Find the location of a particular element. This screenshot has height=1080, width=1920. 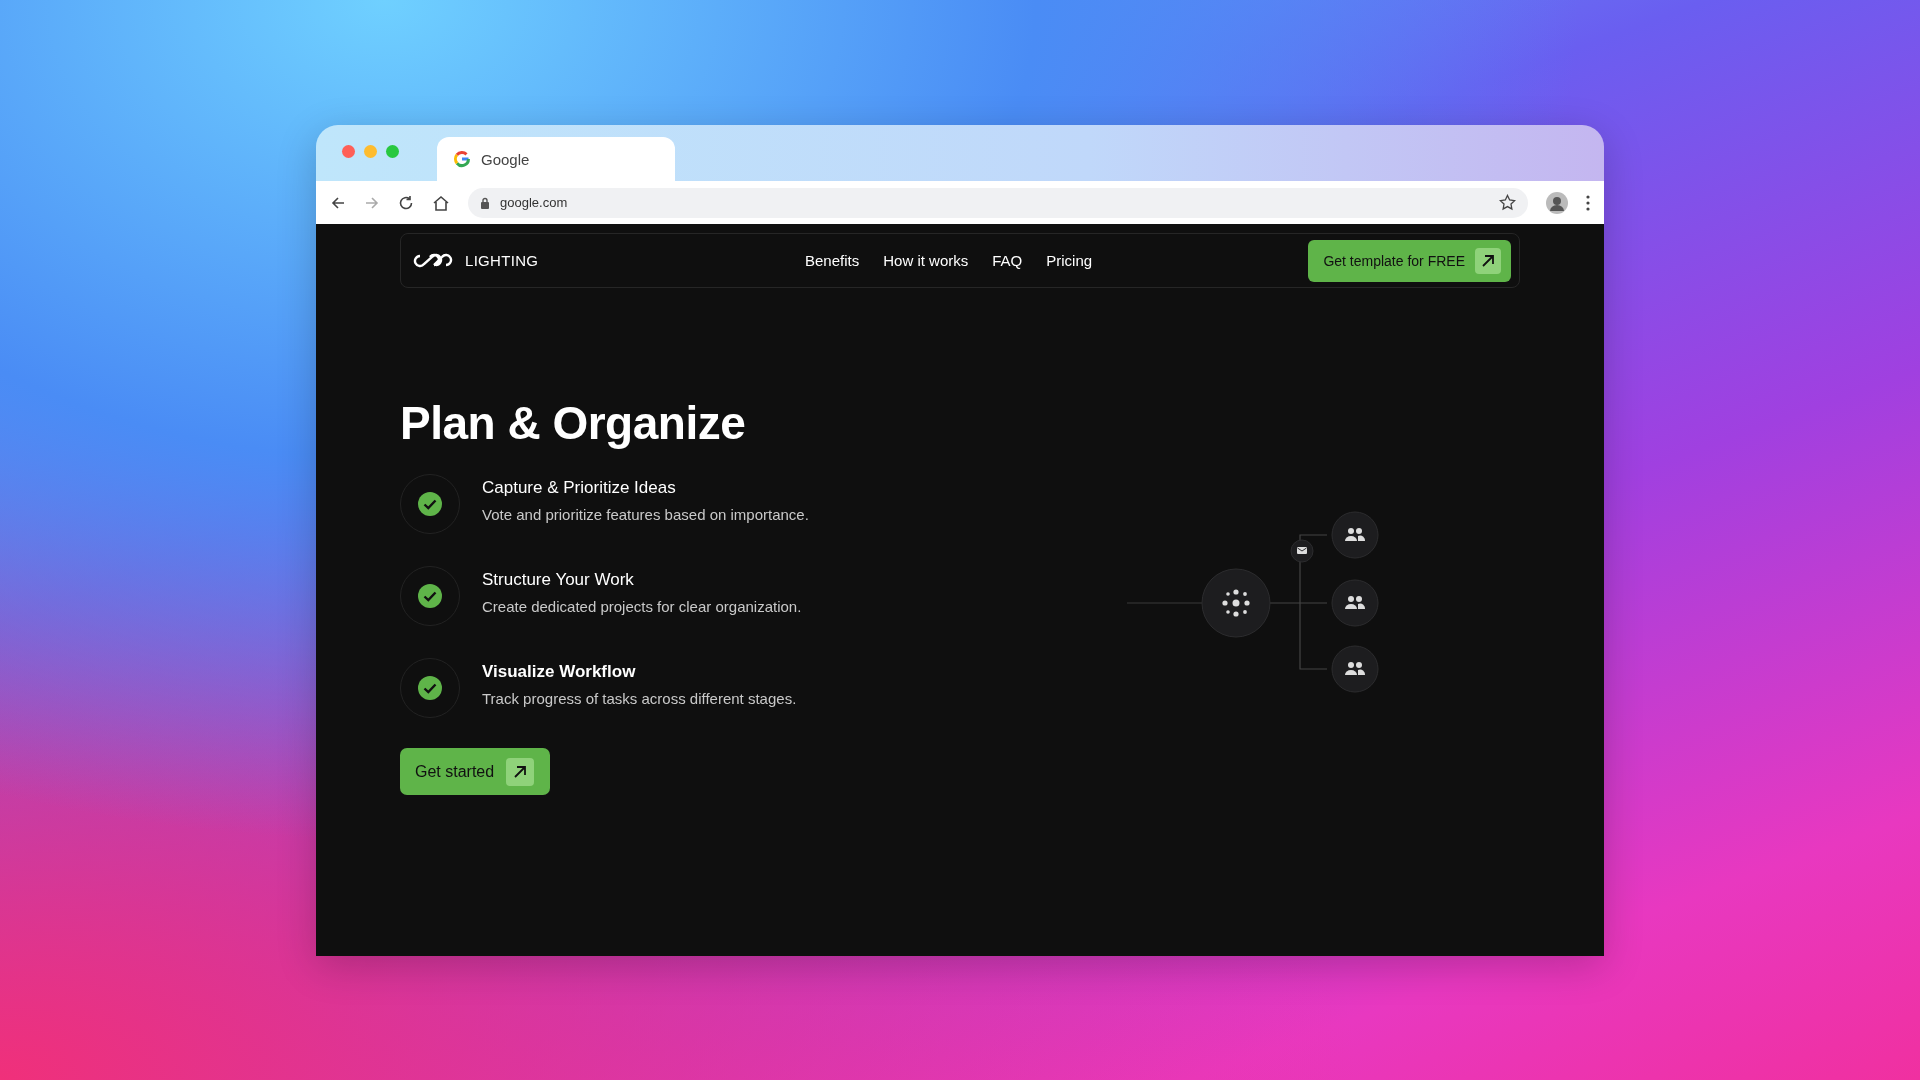

feature-description: Vote and prioritize features based on importance. is located at coordinates (645, 514).